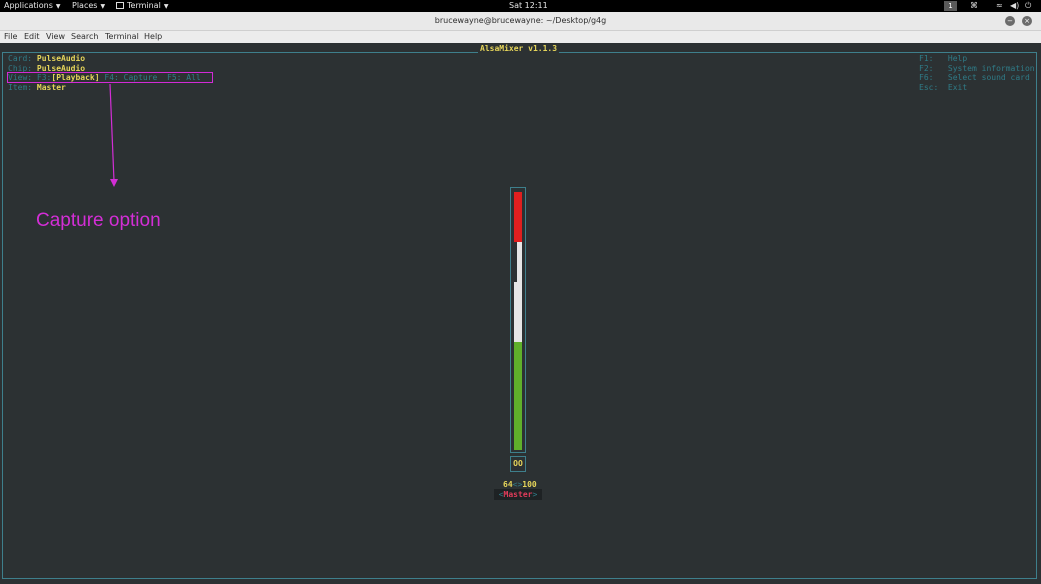 The image size is (1041, 584). I want to click on power-icon: ⏻, so click(1028, 6).